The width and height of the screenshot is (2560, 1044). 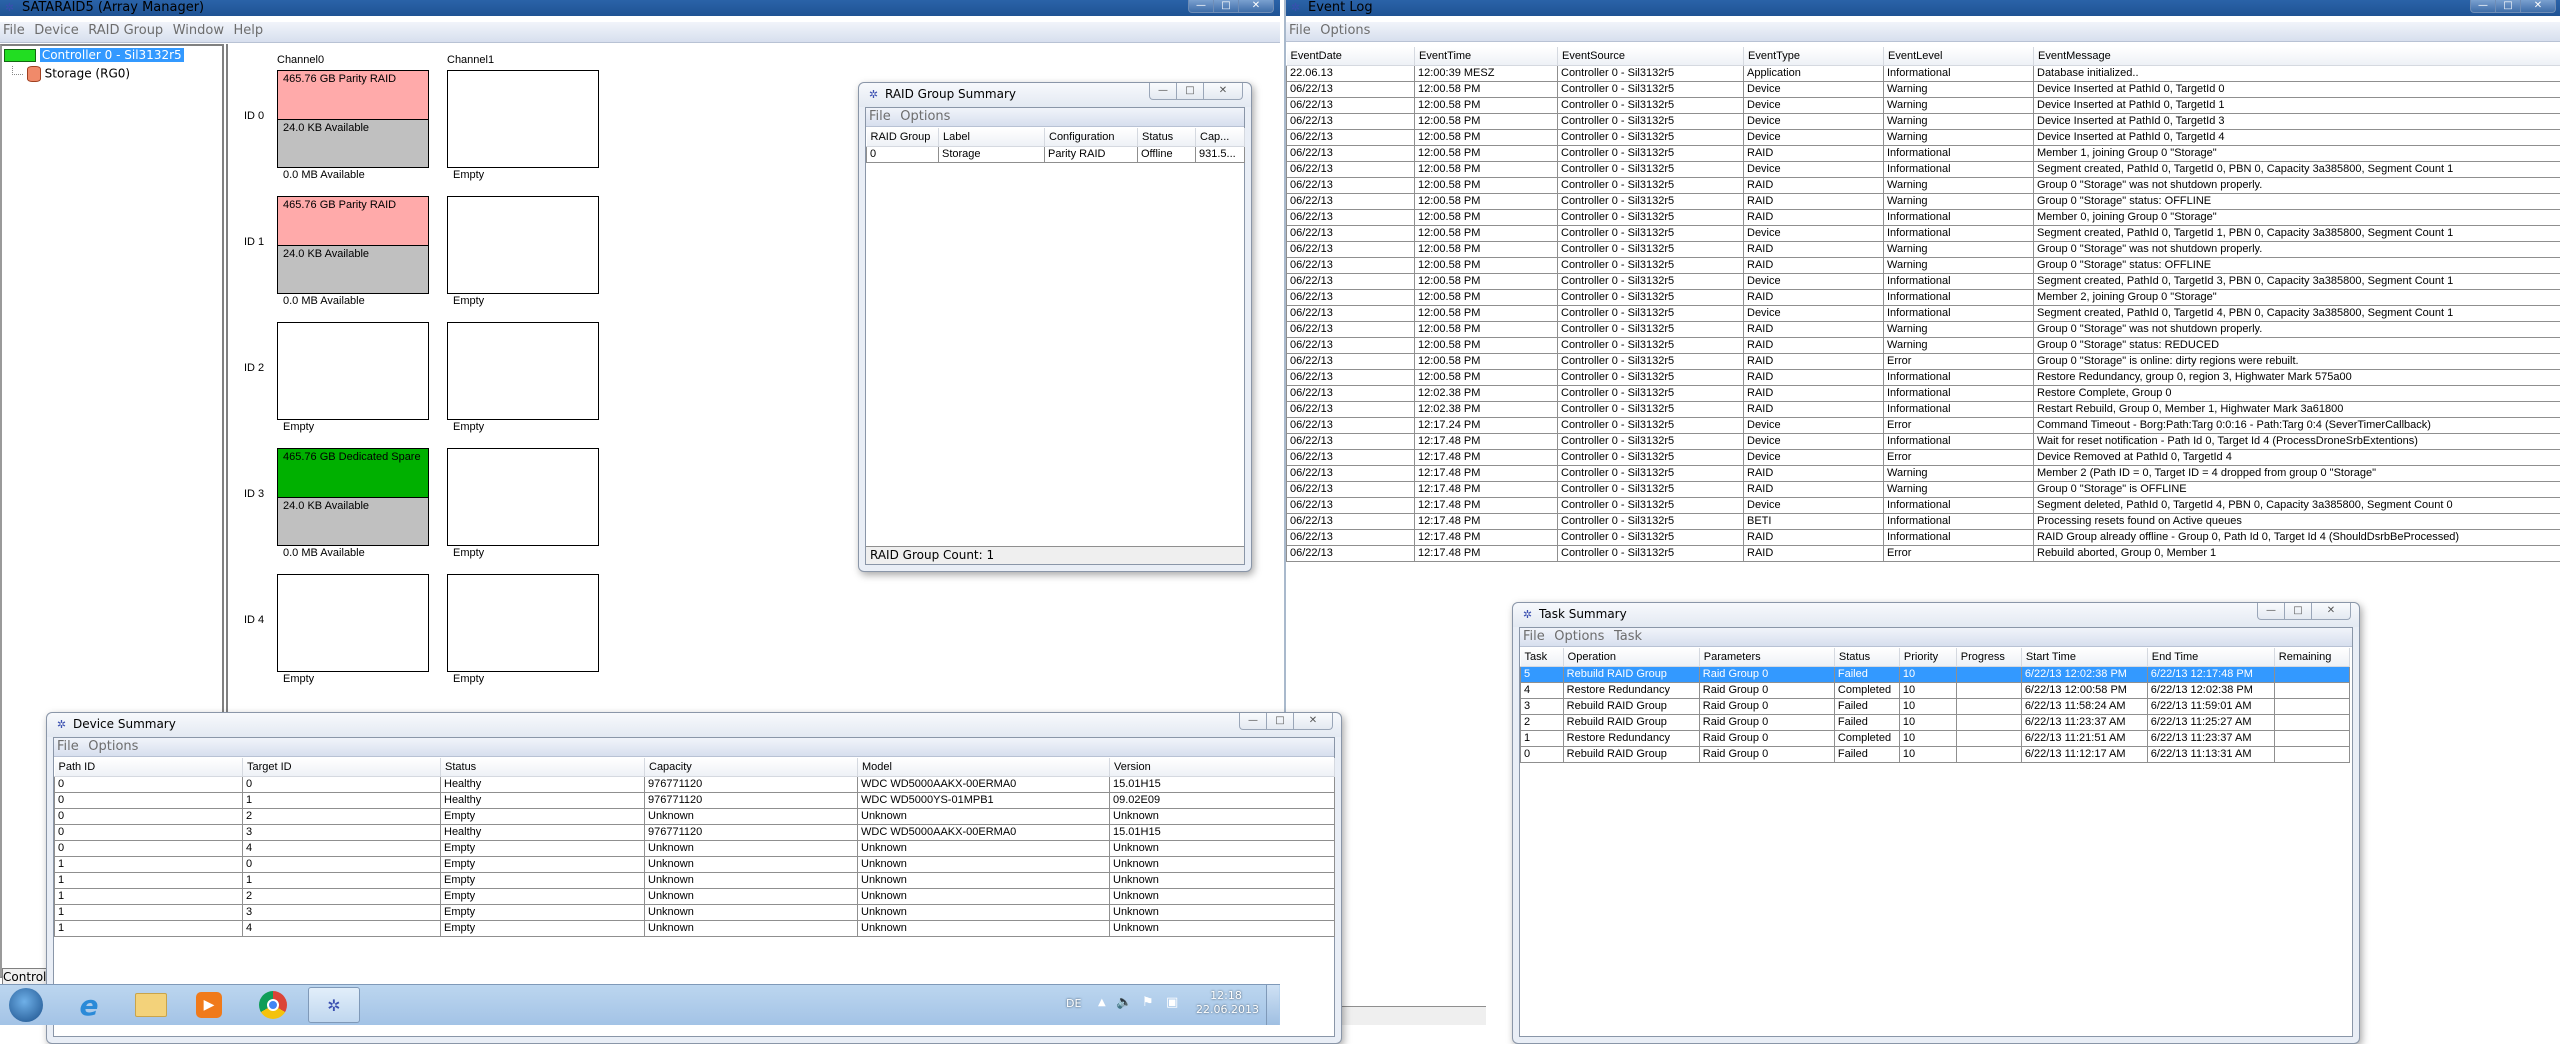 I want to click on device-row: 02EmptyUnknownUnknownUnknown, so click(x=695, y=817).